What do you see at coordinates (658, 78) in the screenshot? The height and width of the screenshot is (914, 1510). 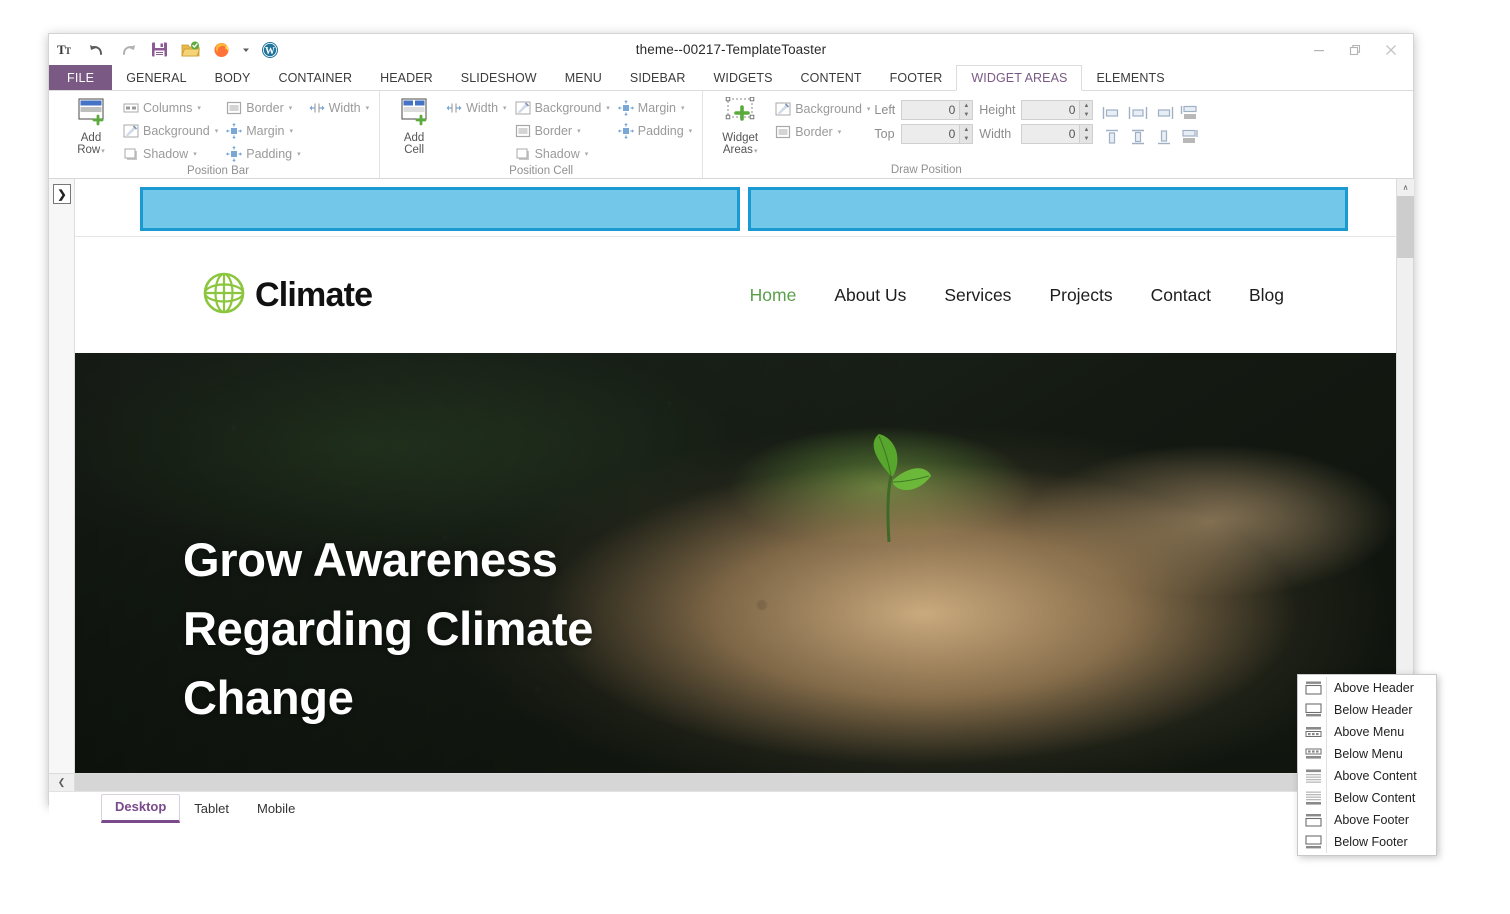 I see `tab-sidebar: SIDEBAR` at bounding box center [658, 78].